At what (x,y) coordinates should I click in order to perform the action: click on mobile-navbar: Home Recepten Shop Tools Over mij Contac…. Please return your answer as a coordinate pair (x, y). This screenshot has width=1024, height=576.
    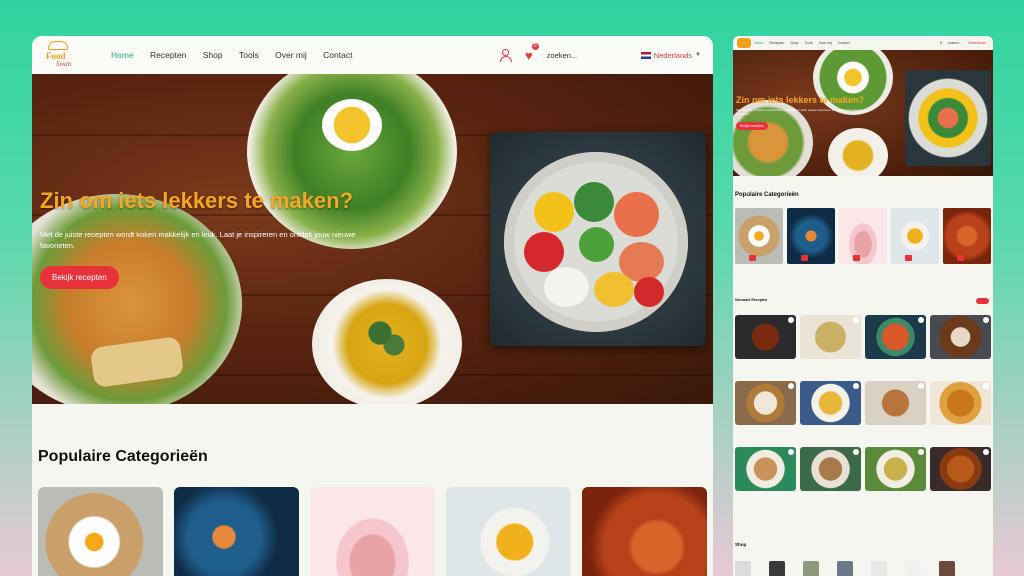
    Looking at the image, I should click on (863, 43).